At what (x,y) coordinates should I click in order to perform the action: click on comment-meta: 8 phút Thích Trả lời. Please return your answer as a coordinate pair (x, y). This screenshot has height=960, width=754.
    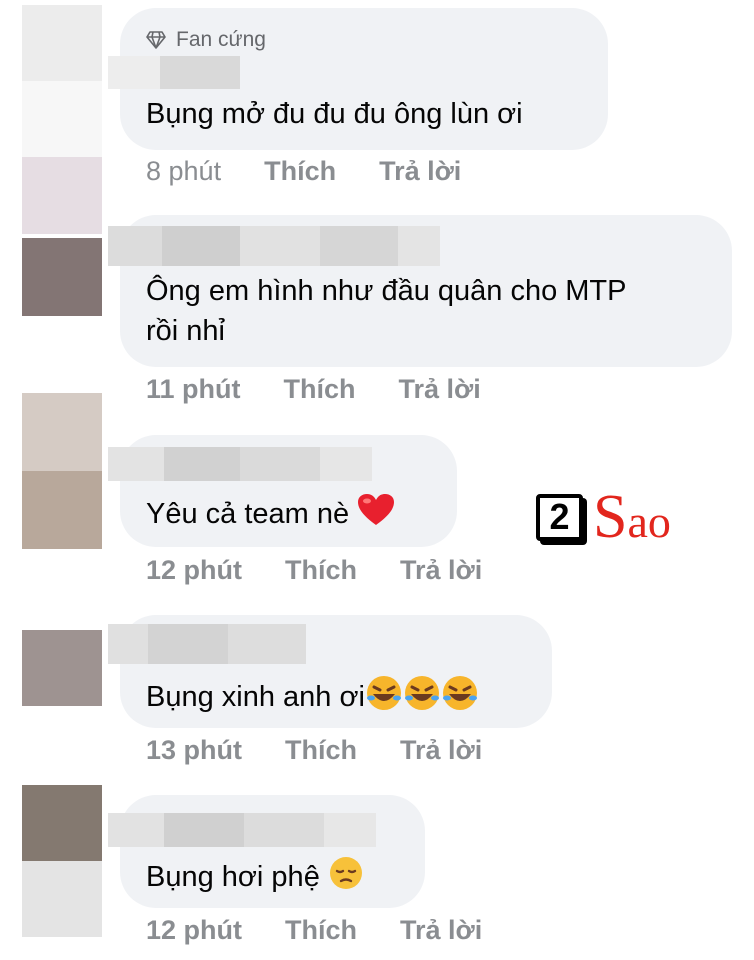
    Looking at the image, I should click on (303, 171).